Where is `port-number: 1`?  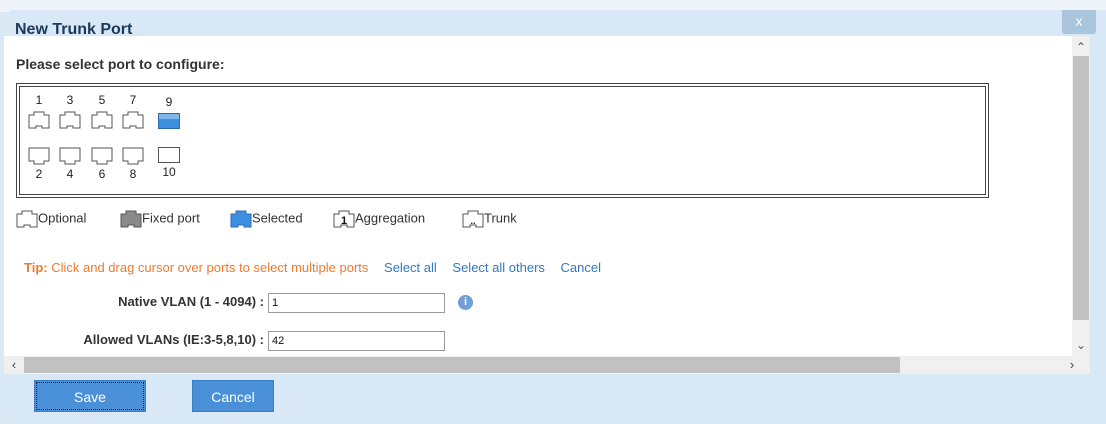
port-number: 1 is located at coordinates (39, 100).